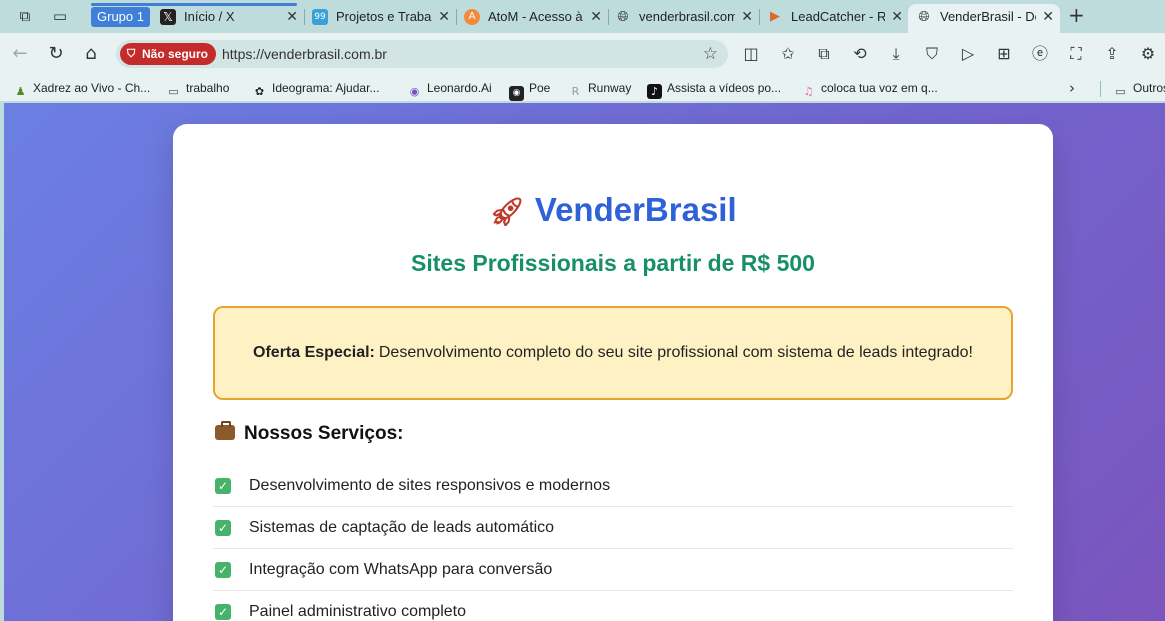 This screenshot has height=621, width=1165. What do you see at coordinates (610, 88) in the screenshot?
I see `bookmark-label: Runway` at bounding box center [610, 88].